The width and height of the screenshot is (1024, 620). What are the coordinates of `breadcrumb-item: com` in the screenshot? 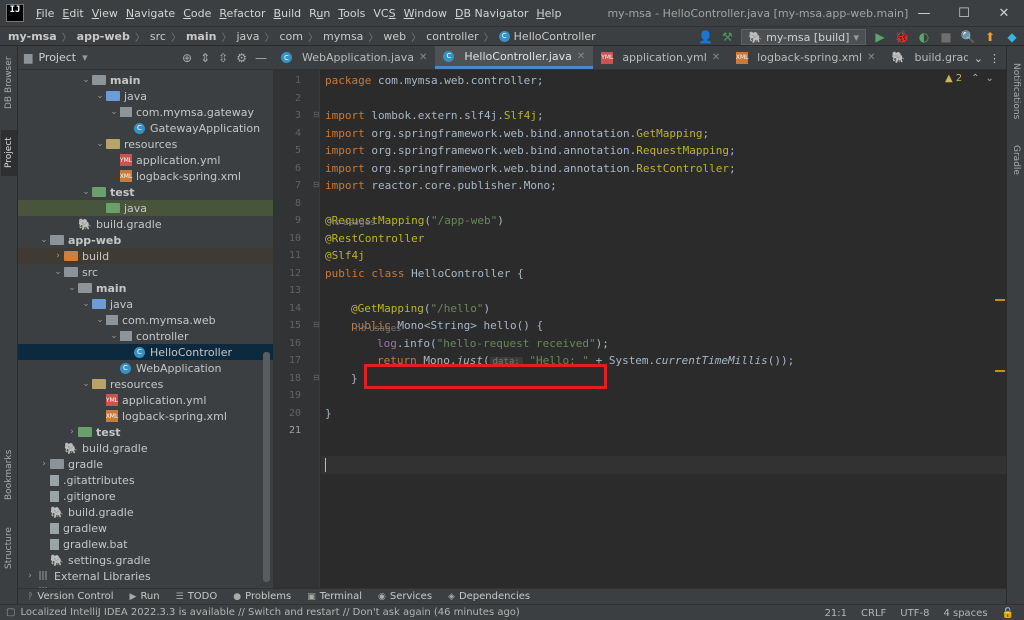 It's located at (292, 36).